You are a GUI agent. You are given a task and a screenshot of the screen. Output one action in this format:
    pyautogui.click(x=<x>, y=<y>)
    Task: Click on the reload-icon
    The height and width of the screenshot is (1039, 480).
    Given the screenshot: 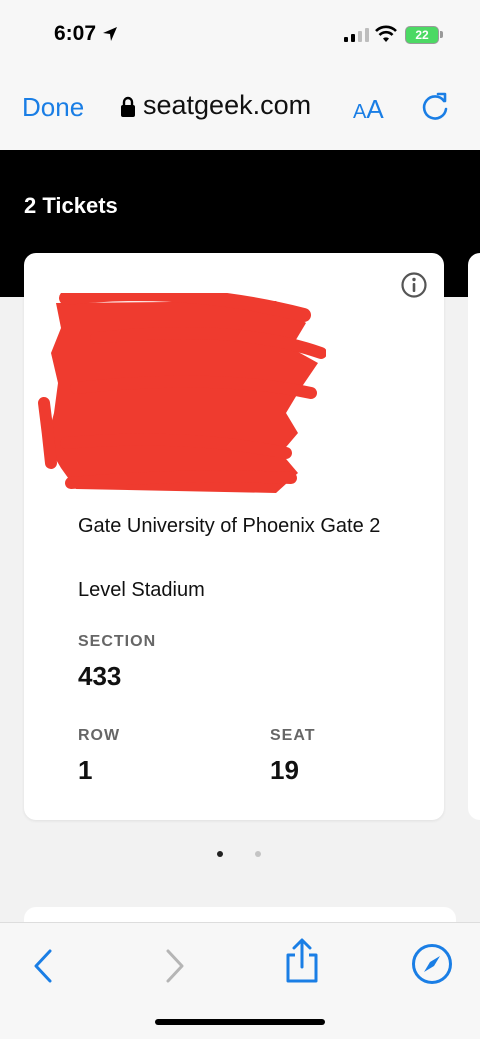 What is the action you would take?
    pyautogui.click(x=435, y=107)
    